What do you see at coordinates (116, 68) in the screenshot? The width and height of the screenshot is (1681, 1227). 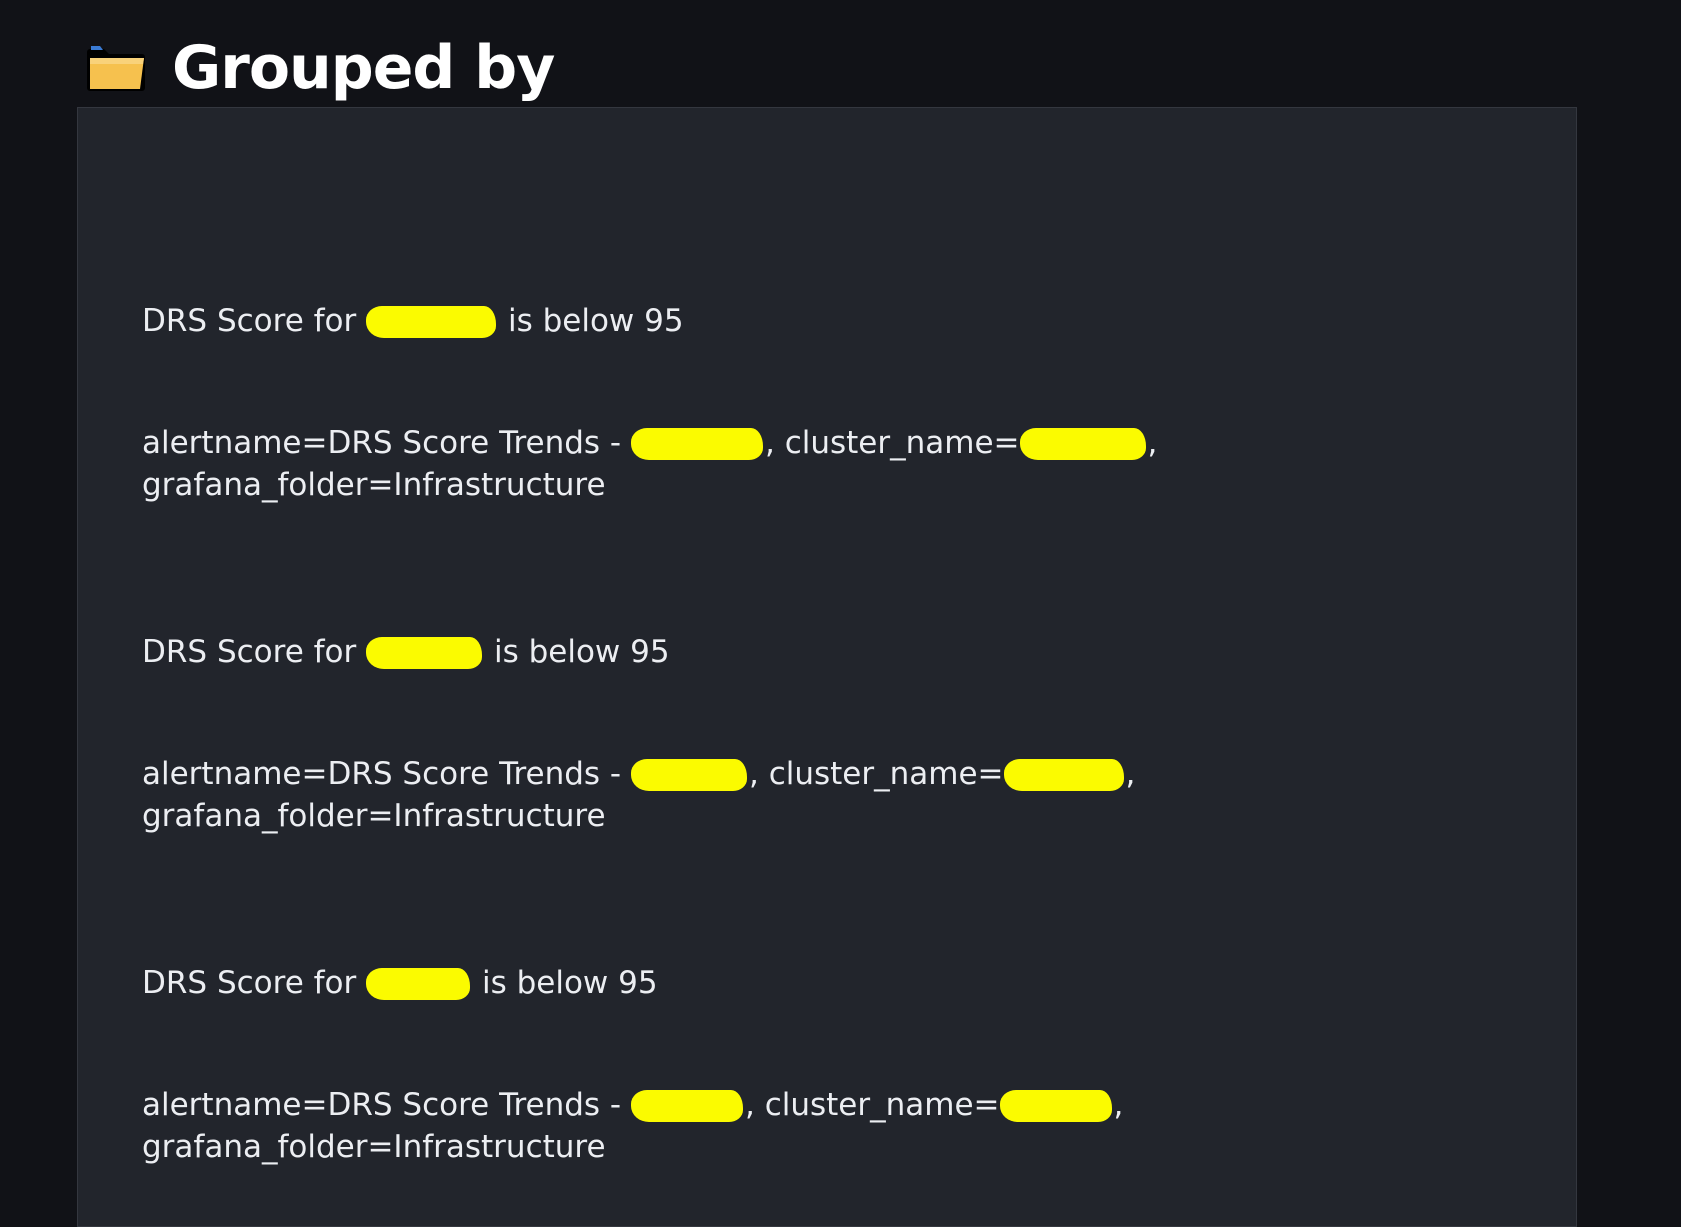 I see `folder-icon` at bounding box center [116, 68].